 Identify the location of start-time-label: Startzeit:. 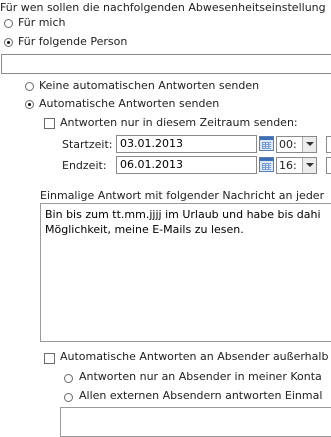
(87, 144).